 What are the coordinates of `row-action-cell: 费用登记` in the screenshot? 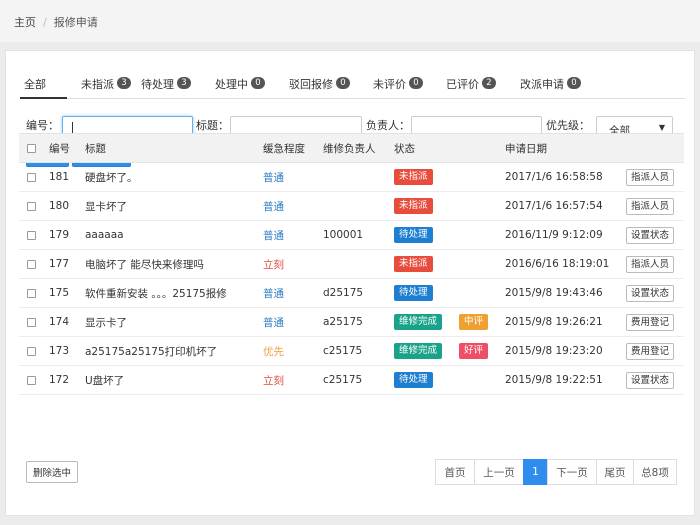 It's located at (650, 322).